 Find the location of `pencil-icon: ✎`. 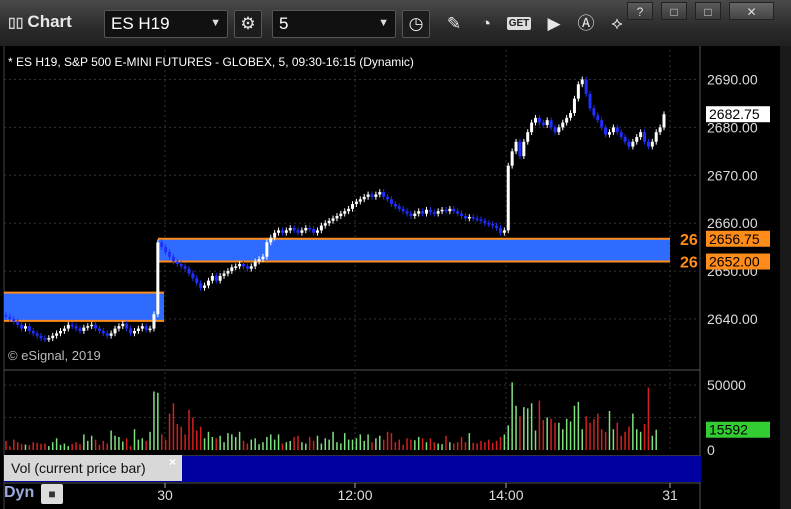

pencil-icon: ✎ is located at coordinates (454, 24).